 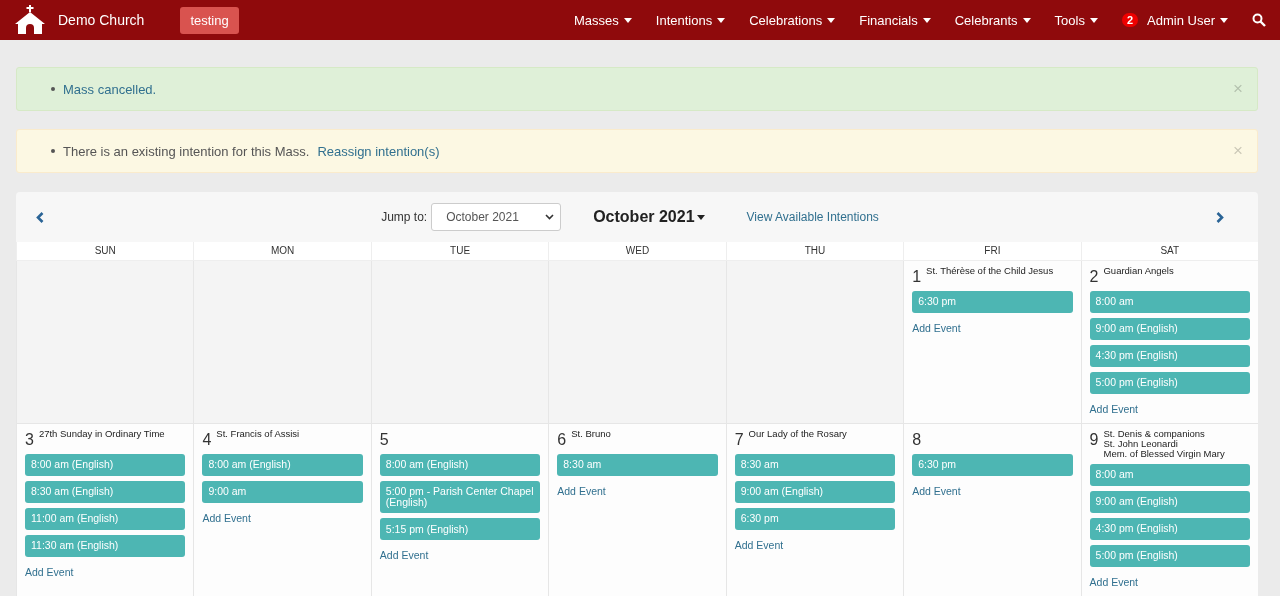 I want to click on jump-label: Jump to:, so click(x=404, y=217).